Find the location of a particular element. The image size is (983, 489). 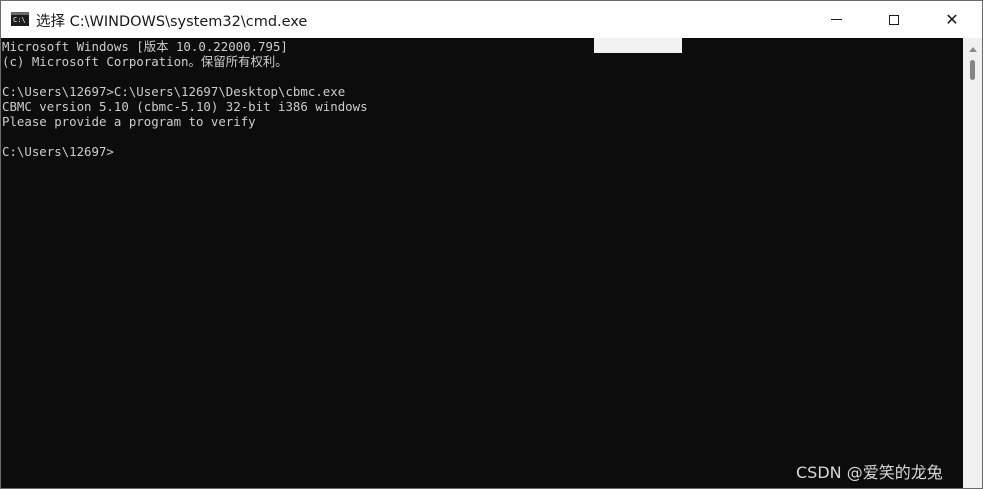

vertical-scrollbar is located at coordinates (972, 263).